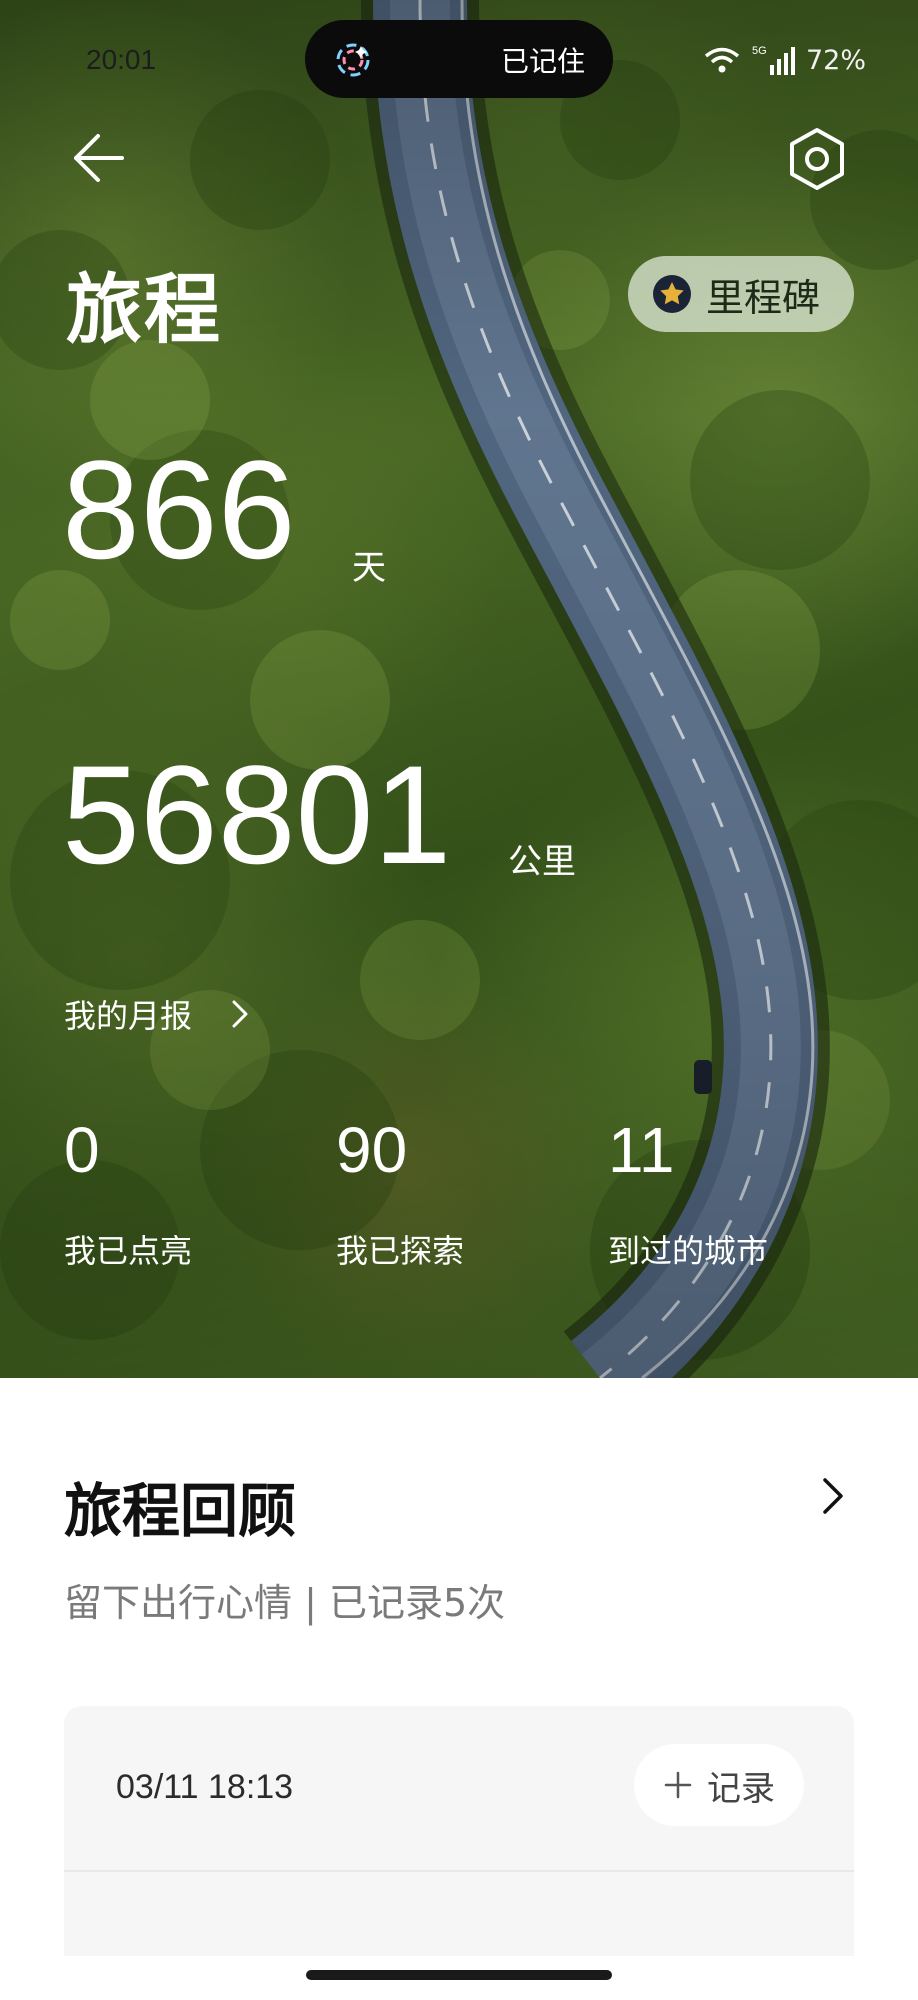 Image resolution: width=918 pixels, height=2000 pixels. What do you see at coordinates (817, 159) in the screenshot?
I see `settings-hexagon-icon` at bounding box center [817, 159].